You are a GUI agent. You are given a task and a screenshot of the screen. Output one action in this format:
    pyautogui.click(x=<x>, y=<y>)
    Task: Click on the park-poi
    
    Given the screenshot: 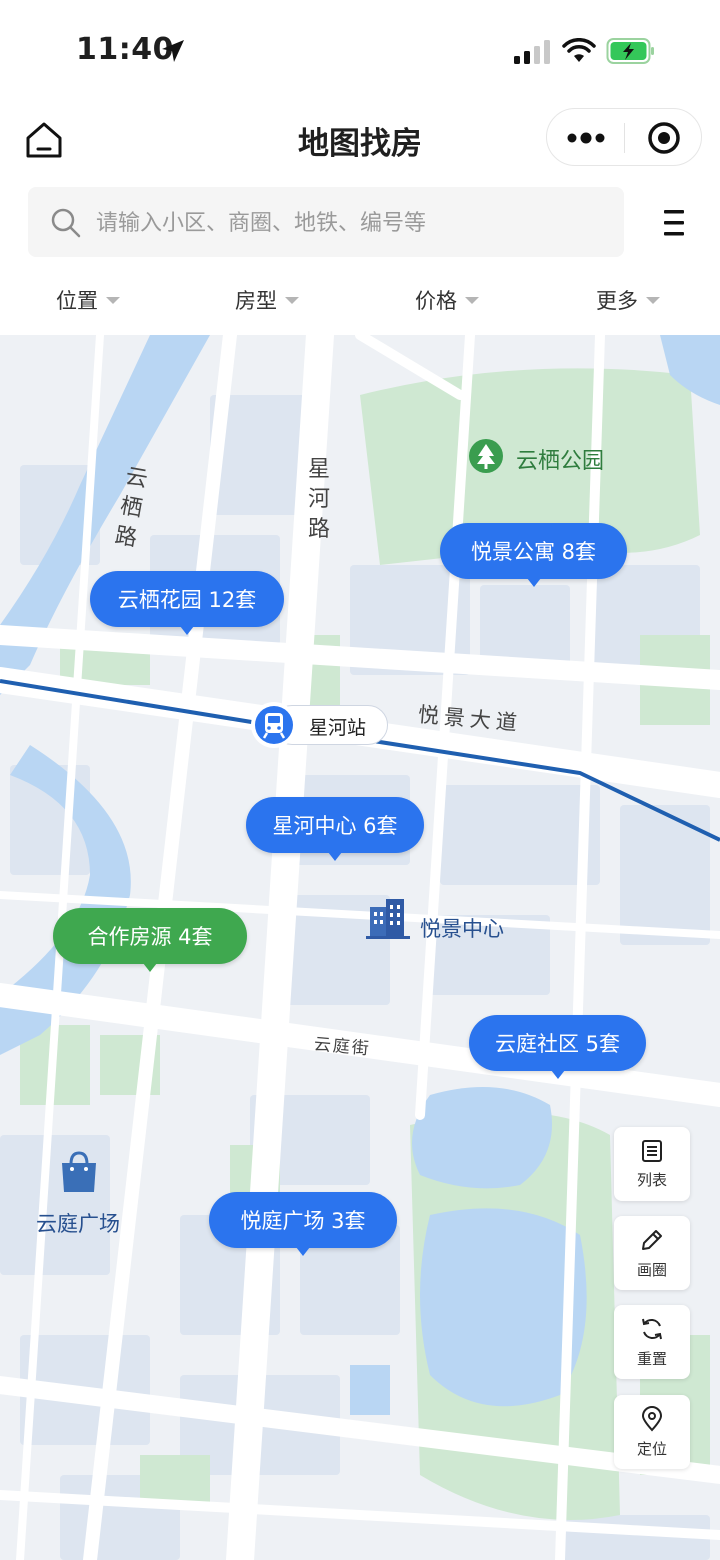 What is the action you would take?
    pyautogui.click(x=486, y=458)
    